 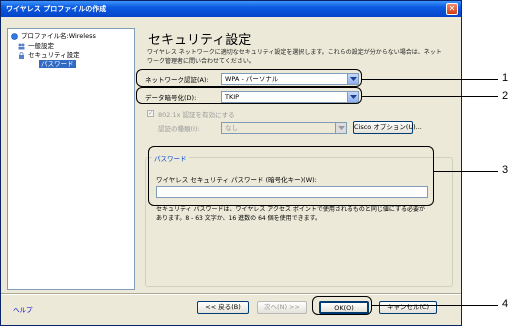 I want to click on auth-type-value: なし, so click(x=231, y=128).